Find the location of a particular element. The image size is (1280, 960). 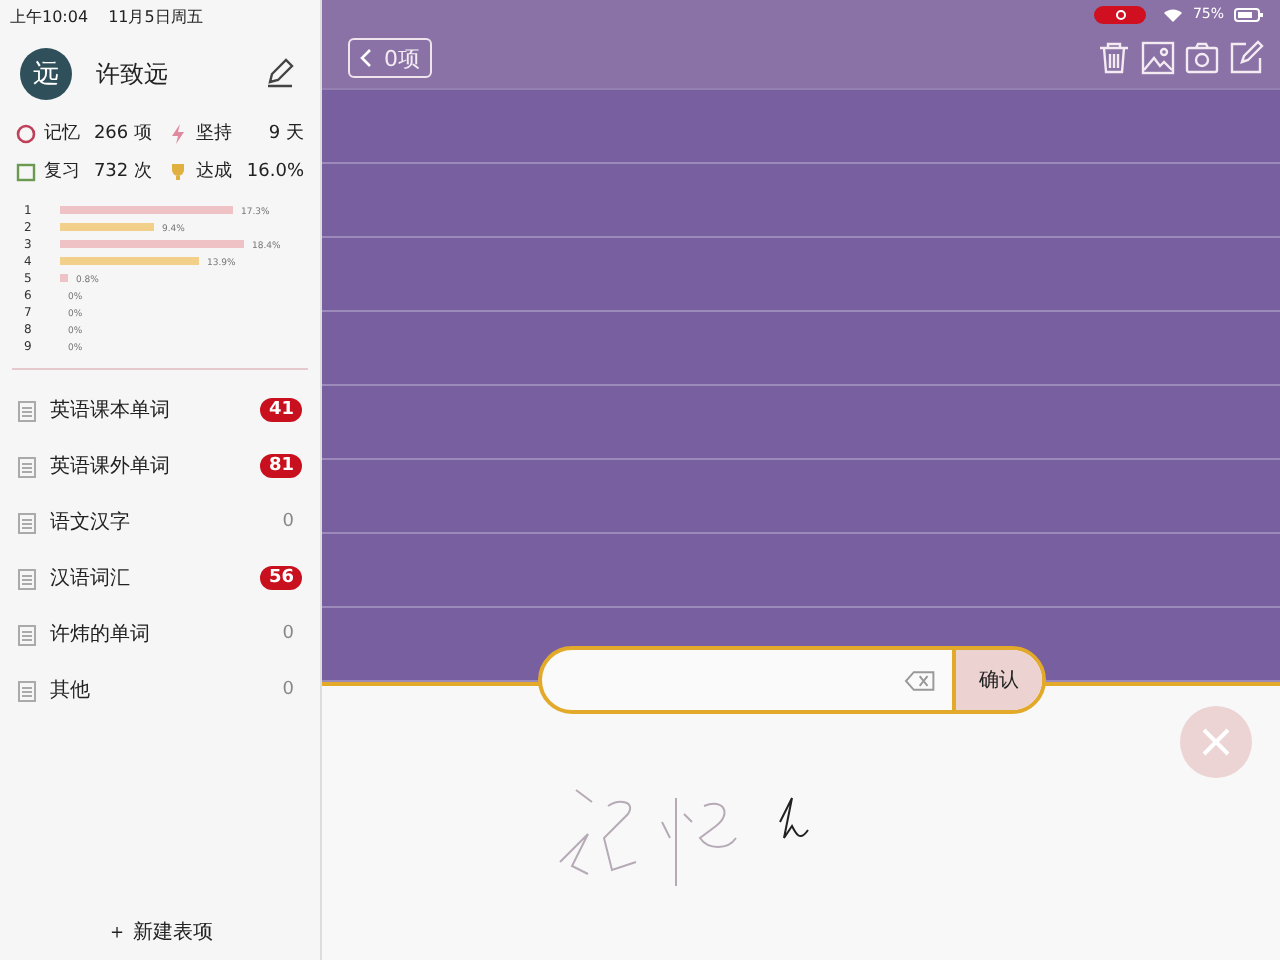

stat-label: 达成 is located at coordinates (214, 171).